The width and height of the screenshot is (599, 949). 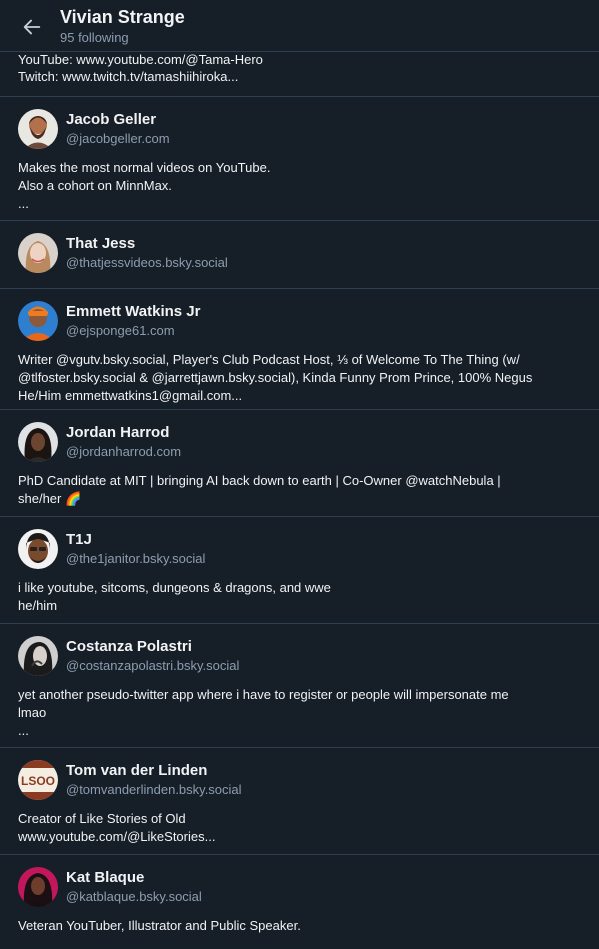 What do you see at coordinates (147, 262) in the screenshot?
I see `account-handle: @thatjessvideos.bsky.social` at bounding box center [147, 262].